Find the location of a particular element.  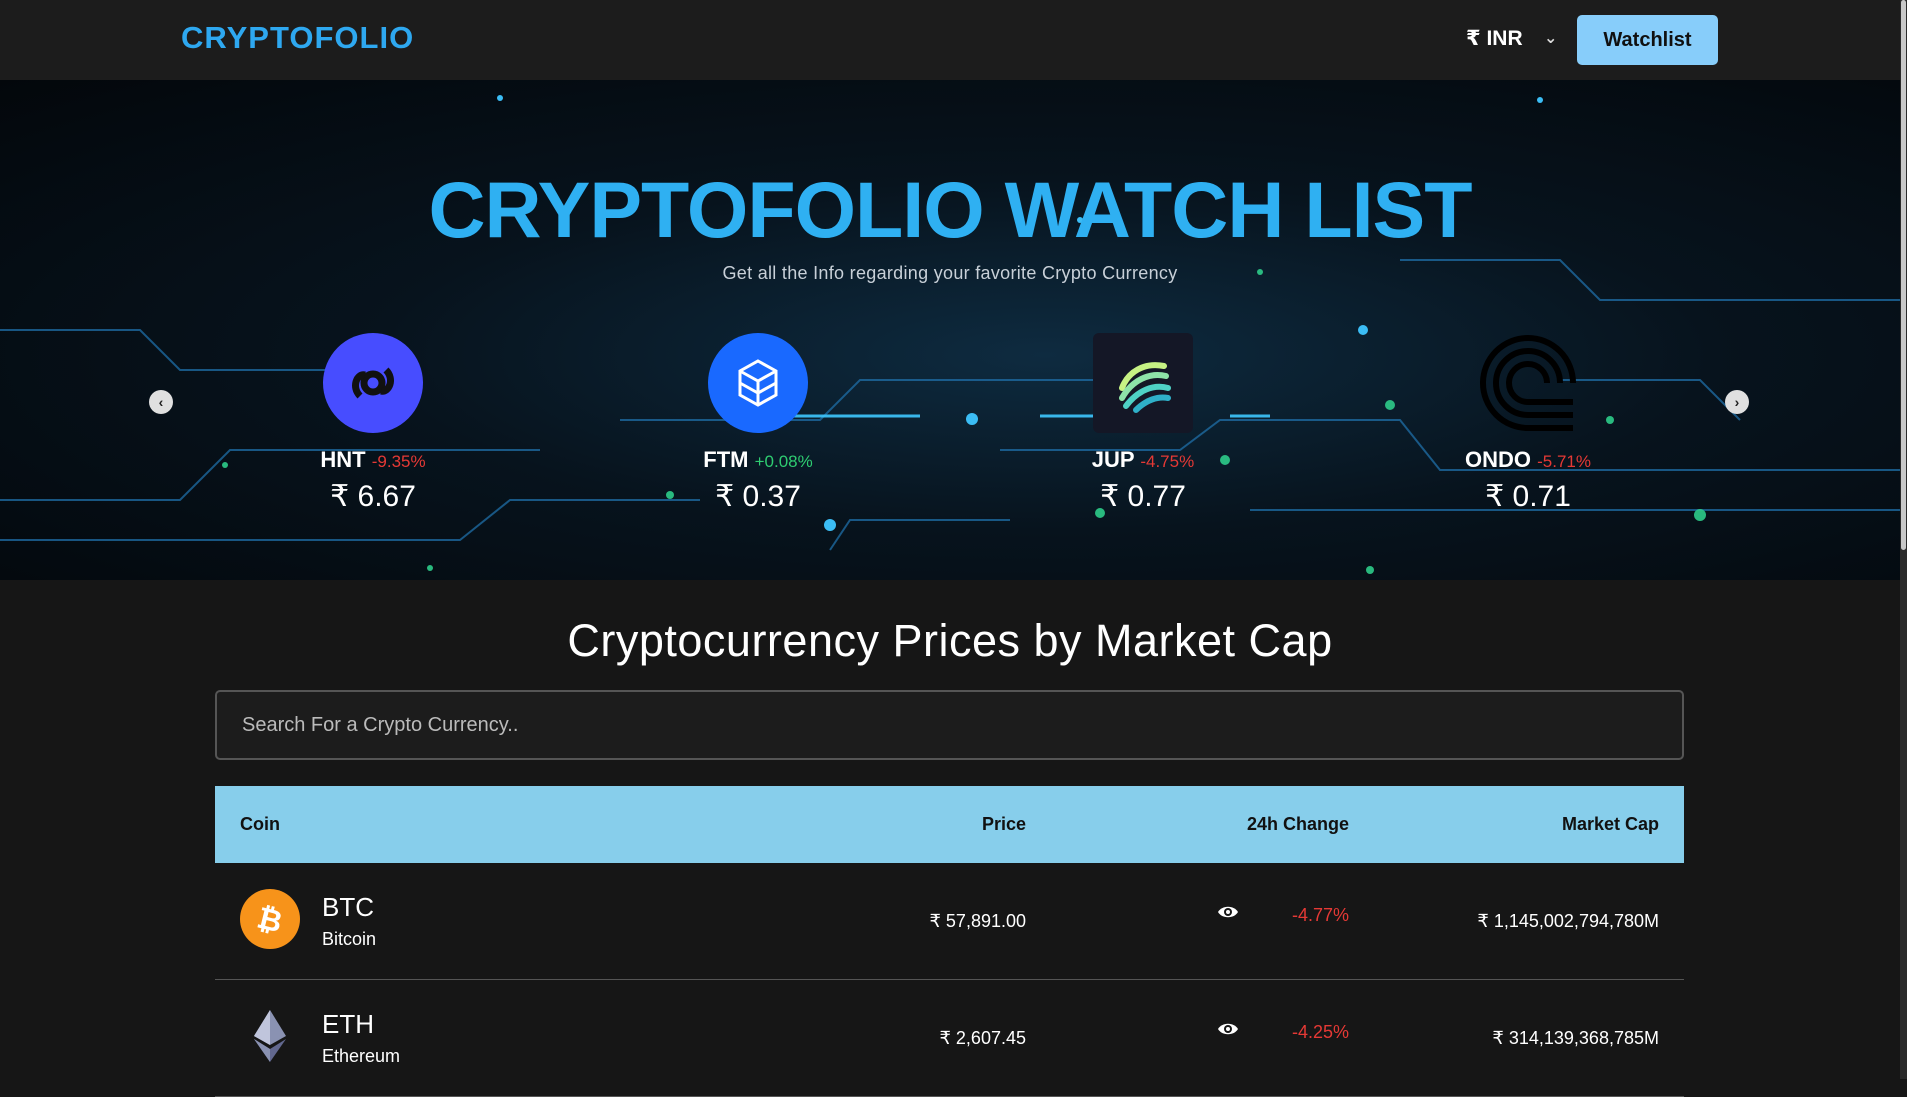

fantom-icon is located at coordinates (758, 383).